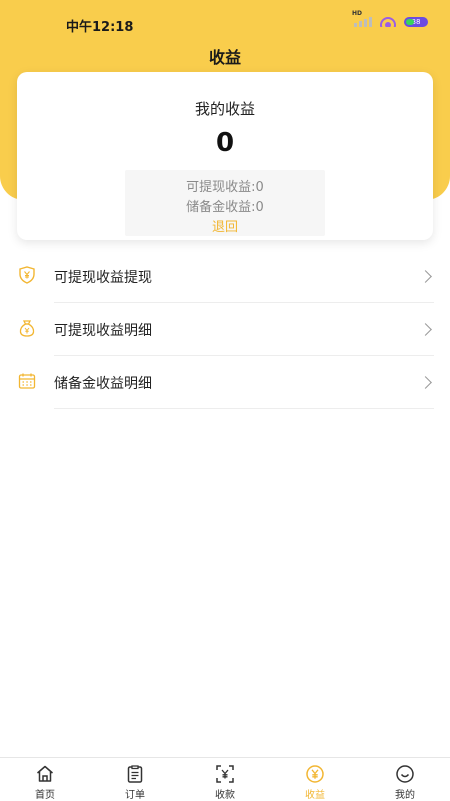  What do you see at coordinates (225, 207) in the screenshot?
I see `reserve-earnings: 储备金收益:0` at bounding box center [225, 207].